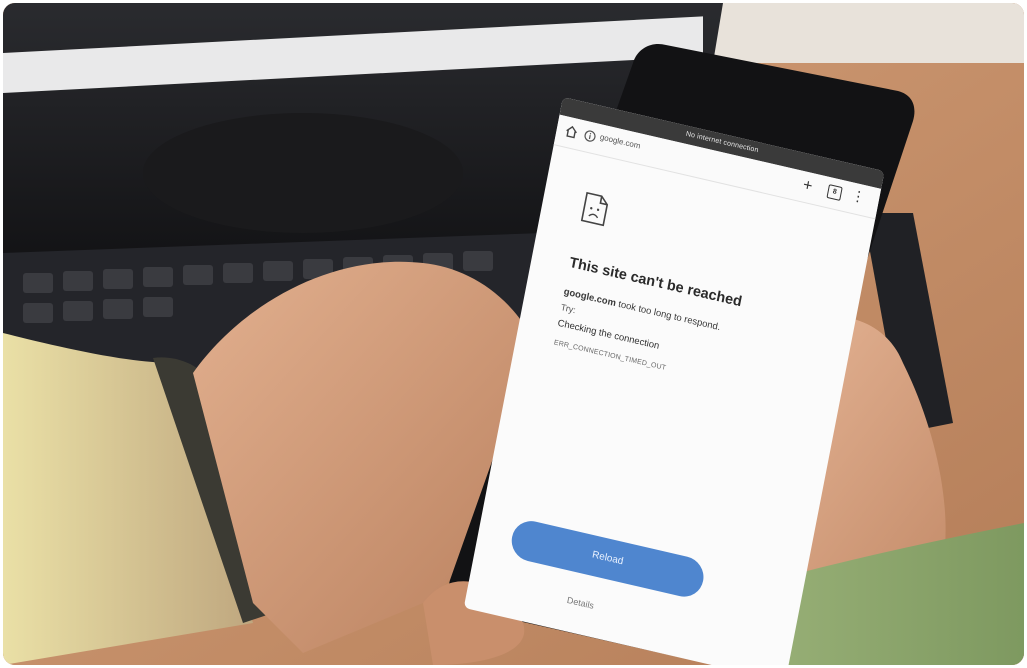  What do you see at coordinates (607, 559) in the screenshot?
I see `reload-button: Reload` at bounding box center [607, 559].